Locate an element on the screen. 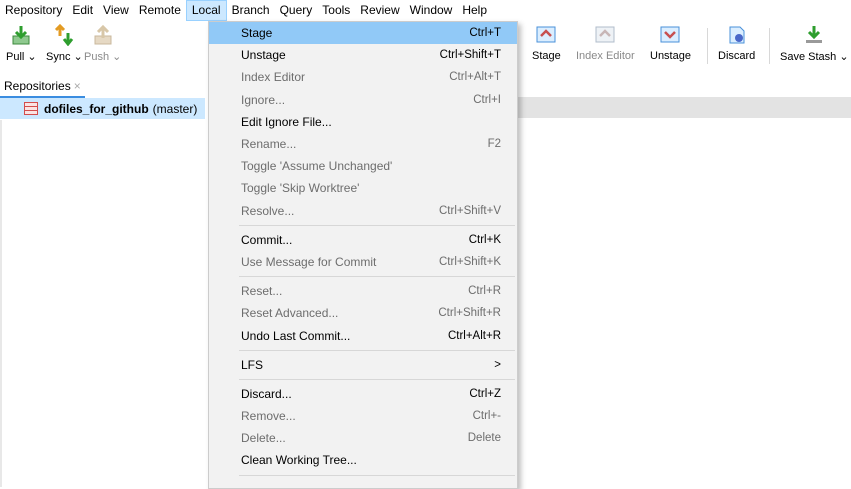 Image resolution: width=851 pixels, height=489 pixels. index-editor-label: Index Editor is located at coordinates (605, 56).